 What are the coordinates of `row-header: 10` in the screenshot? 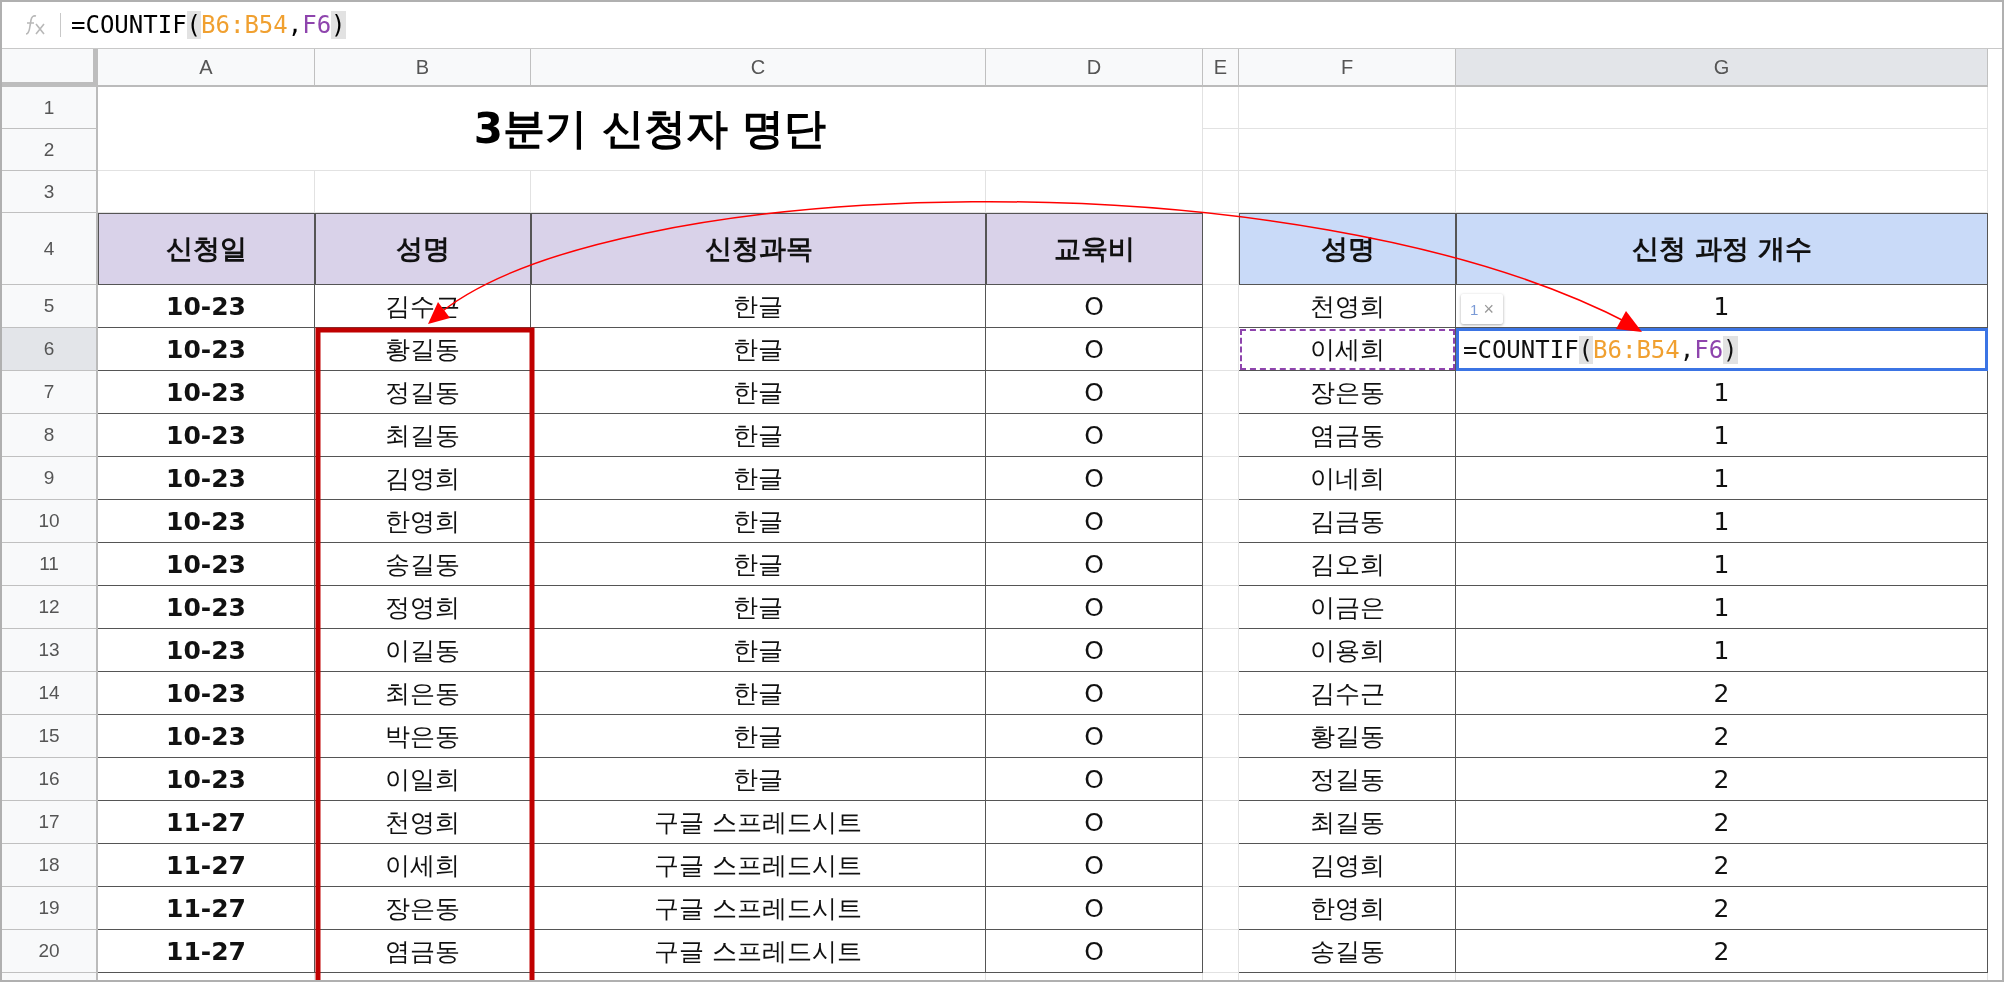 It's located at (50, 521).